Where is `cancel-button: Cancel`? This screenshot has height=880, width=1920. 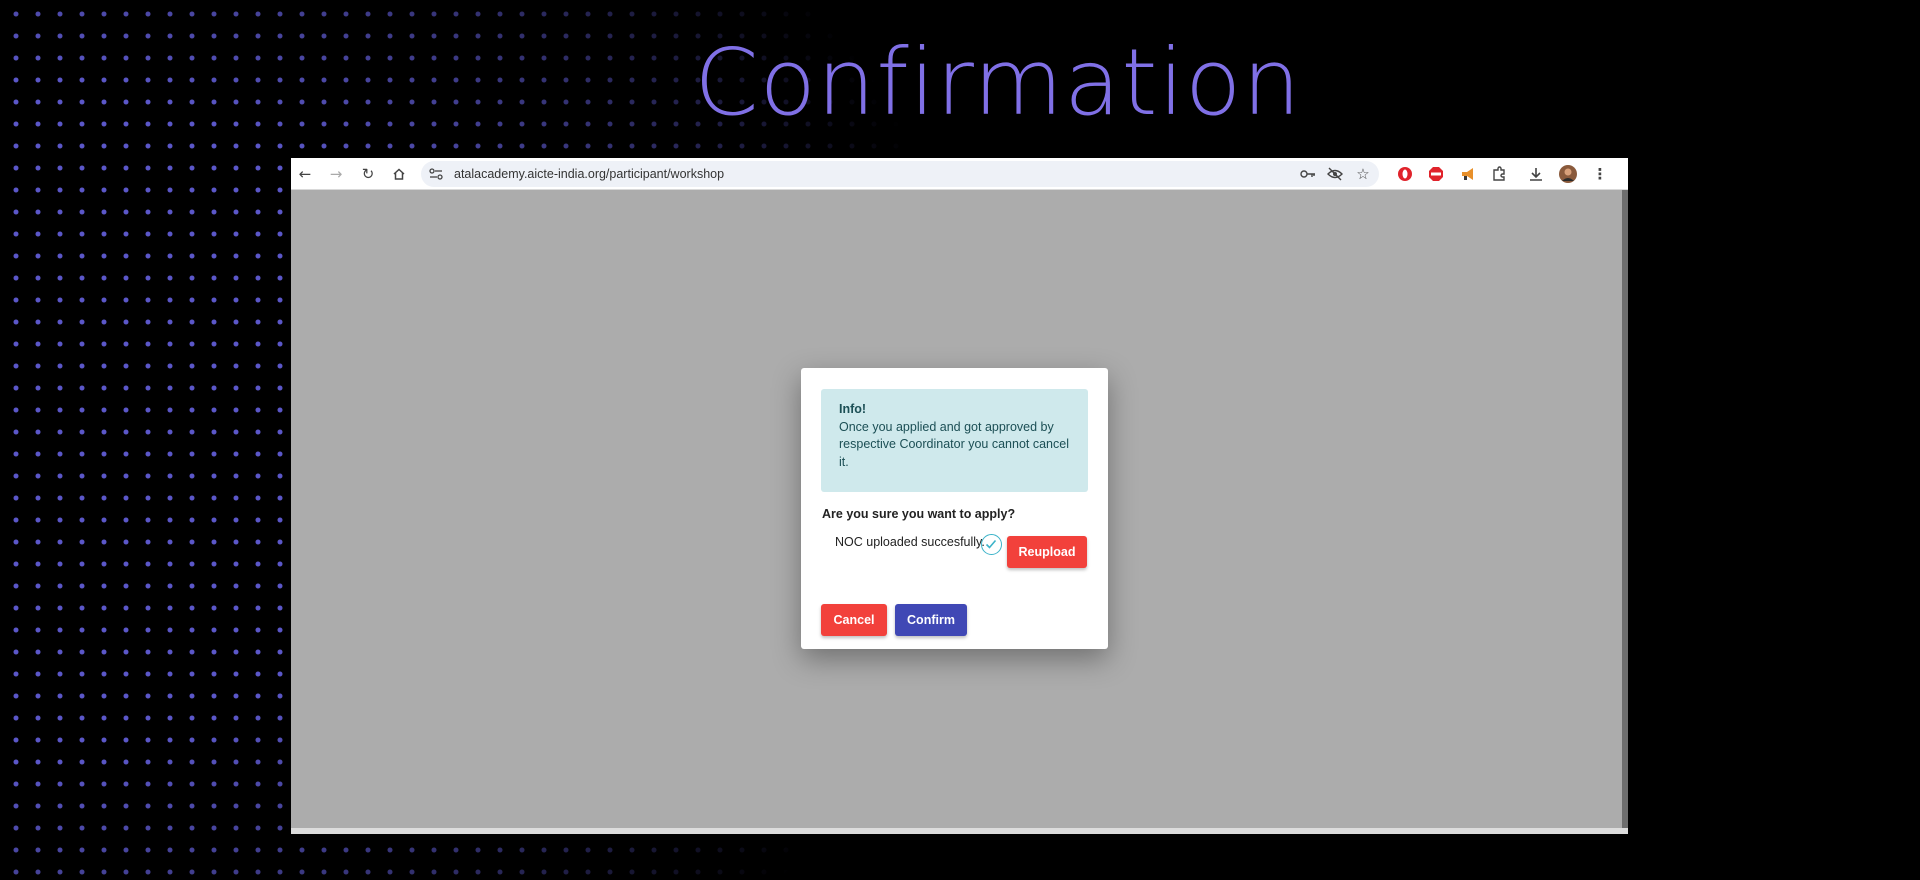
cancel-button: Cancel is located at coordinates (854, 620).